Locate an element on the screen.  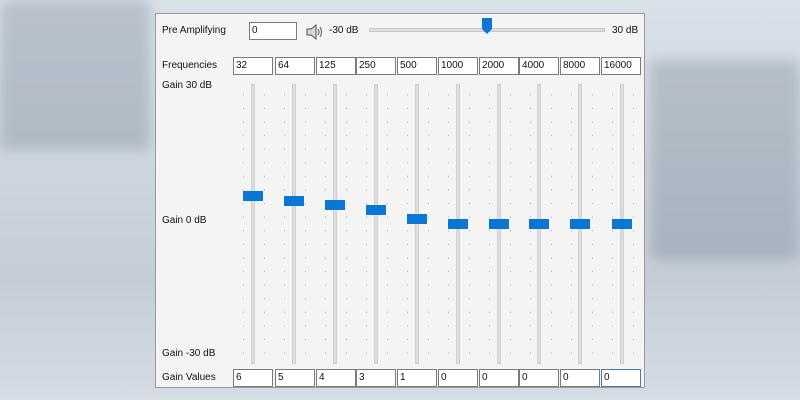
gain-max-label: Gain 30 dB is located at coordinates (187, 85).